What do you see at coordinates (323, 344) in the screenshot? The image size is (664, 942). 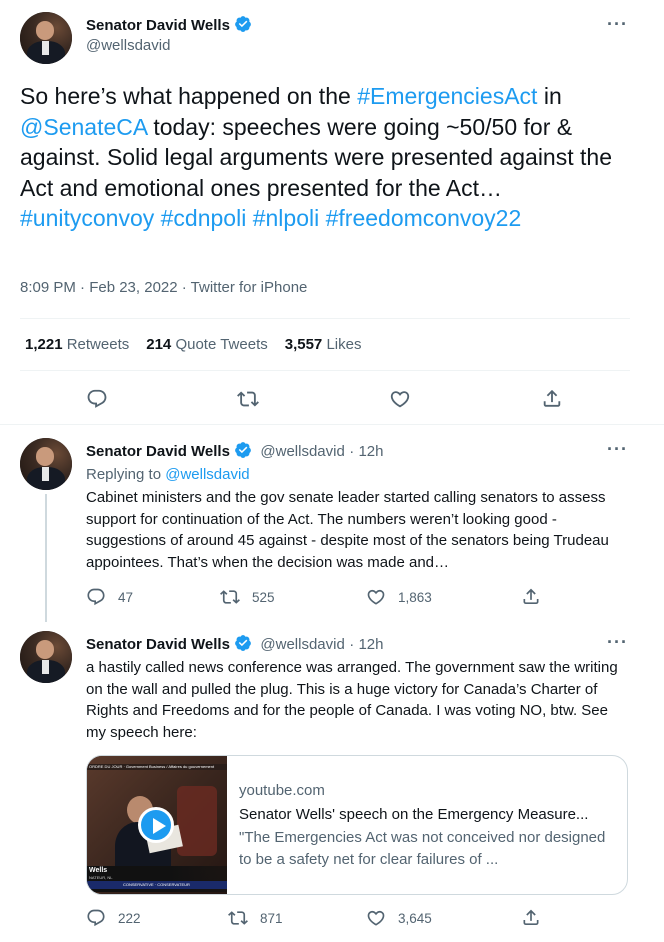 I see `likes-stat: 3,557 Likes` at bounding box center [323, 344].